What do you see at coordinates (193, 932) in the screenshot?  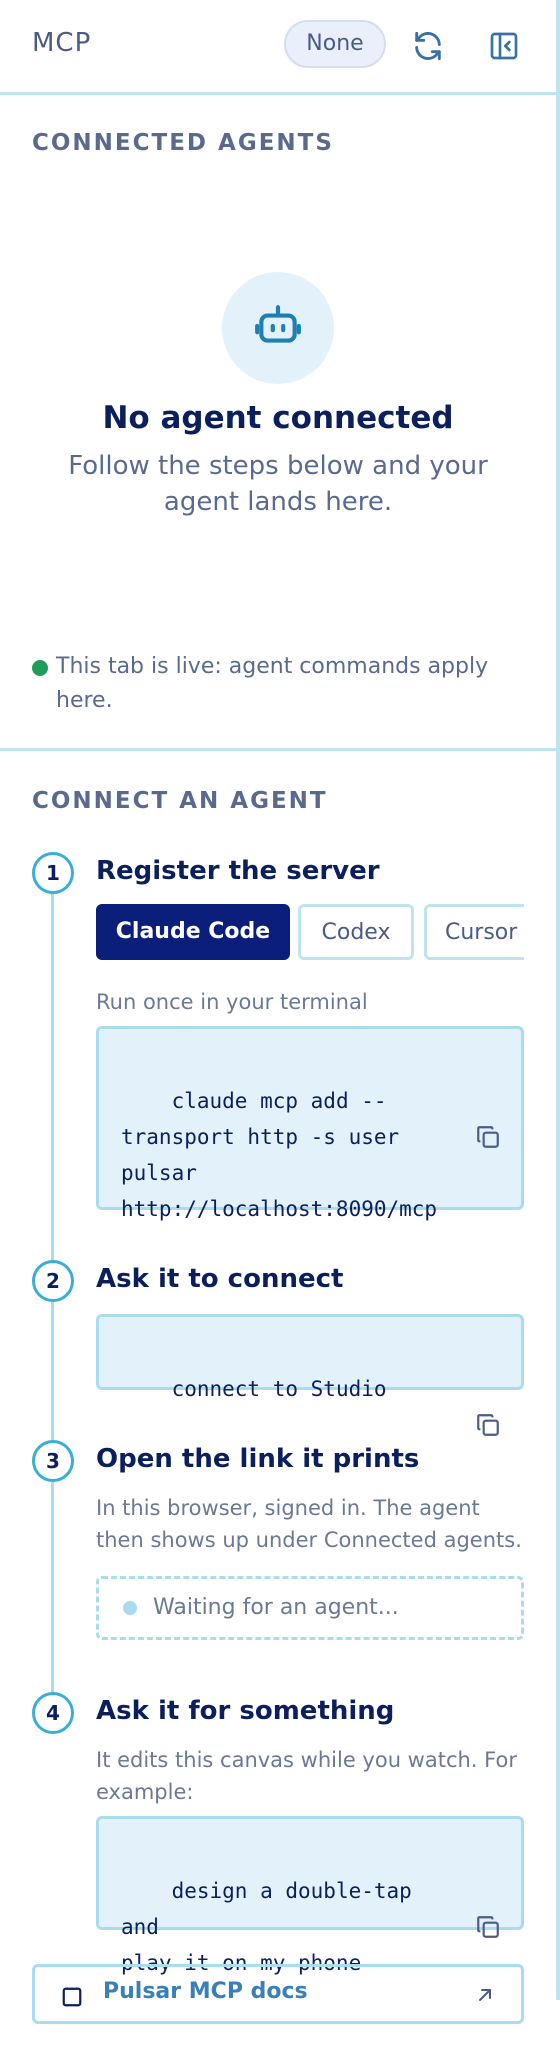 I see `tab-claude-code: Claude Code` at bounding box center [193, 932].